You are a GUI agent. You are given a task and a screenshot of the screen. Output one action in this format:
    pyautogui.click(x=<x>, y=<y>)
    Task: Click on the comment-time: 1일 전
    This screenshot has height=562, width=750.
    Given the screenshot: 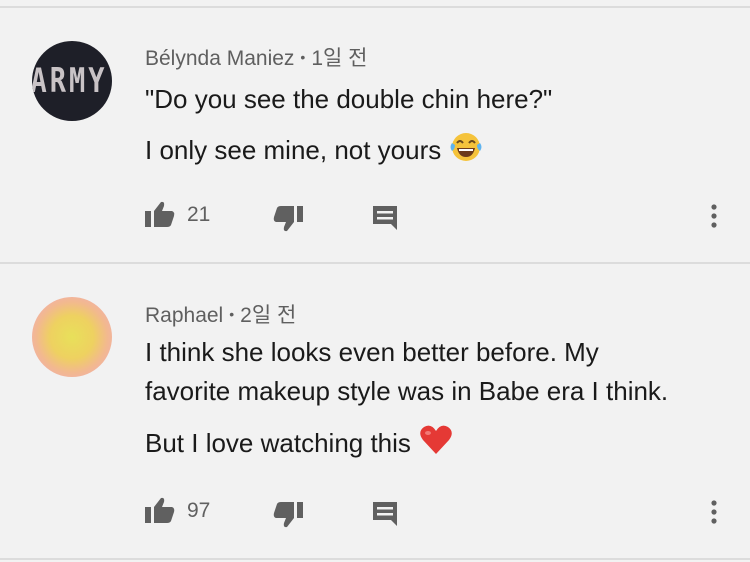 What is the action you would take?
    pyautogui.click(x=339, y=58)
    